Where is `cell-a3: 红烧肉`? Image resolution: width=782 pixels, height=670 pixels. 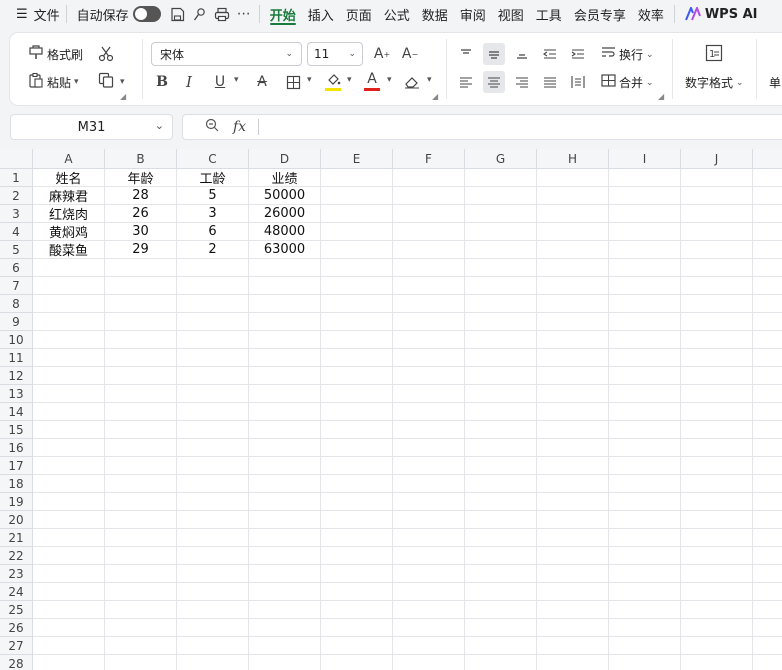 cell-a3: 红烧肉 is located at coordinates (69, 214).